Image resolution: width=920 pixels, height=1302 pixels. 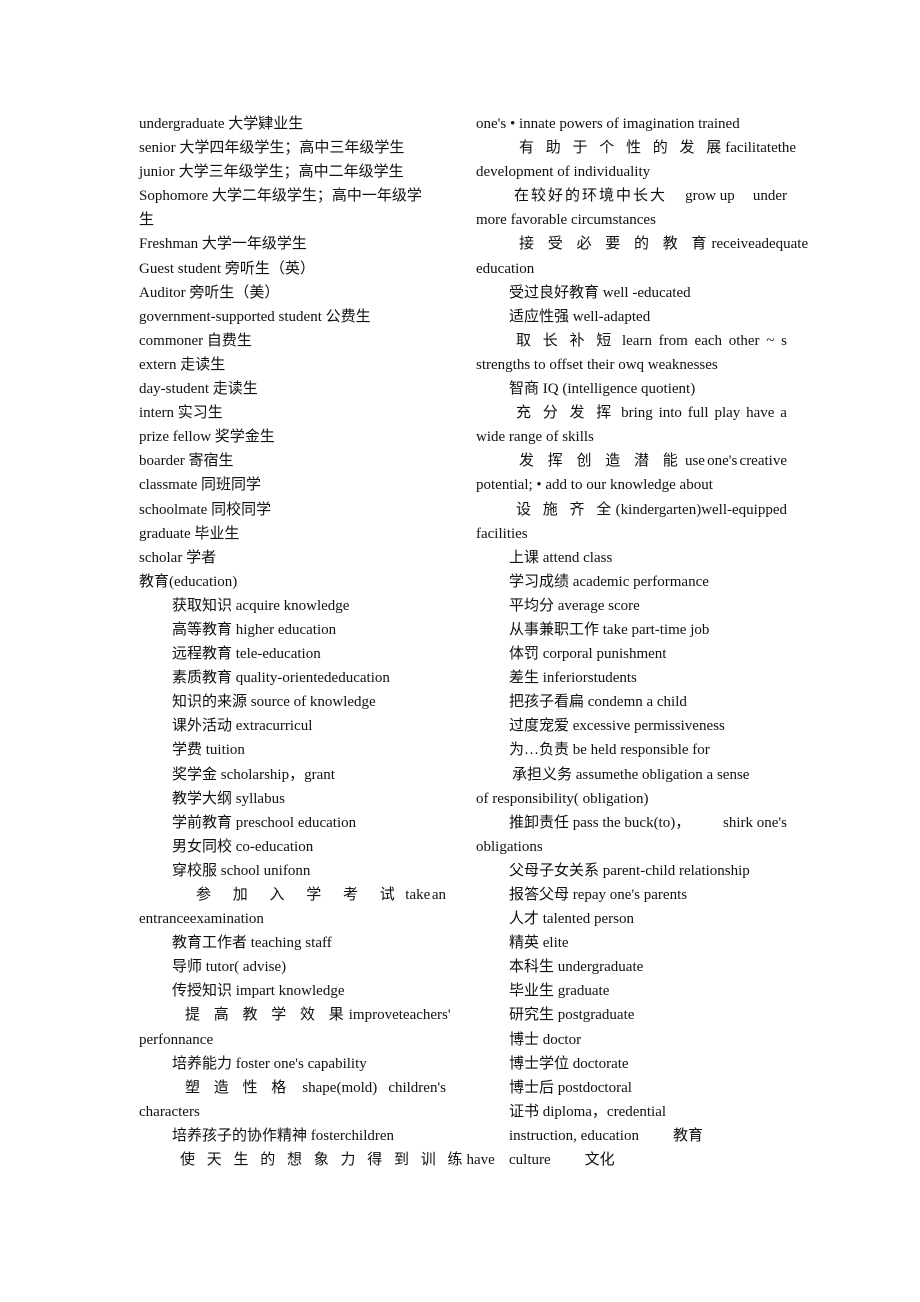 I want to click on vocab-line: 导师 tutor( advise), so click(x=229, y=967).